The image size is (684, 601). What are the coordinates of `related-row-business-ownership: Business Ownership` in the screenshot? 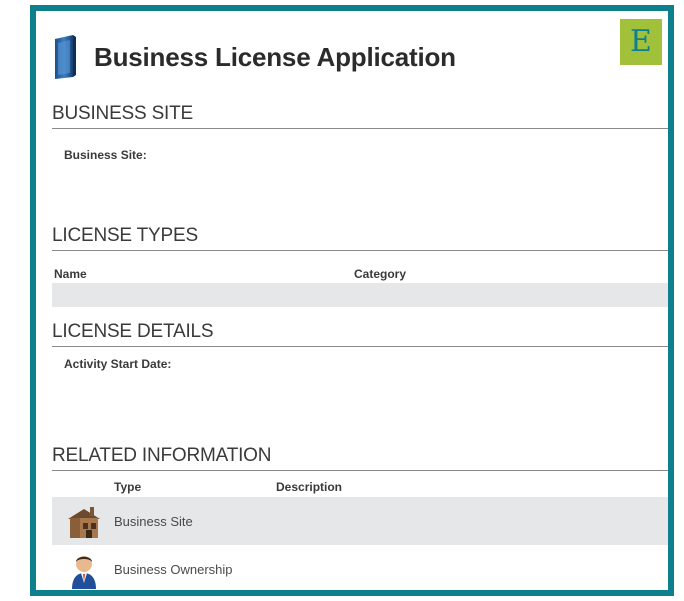 It's located at (360, 567).